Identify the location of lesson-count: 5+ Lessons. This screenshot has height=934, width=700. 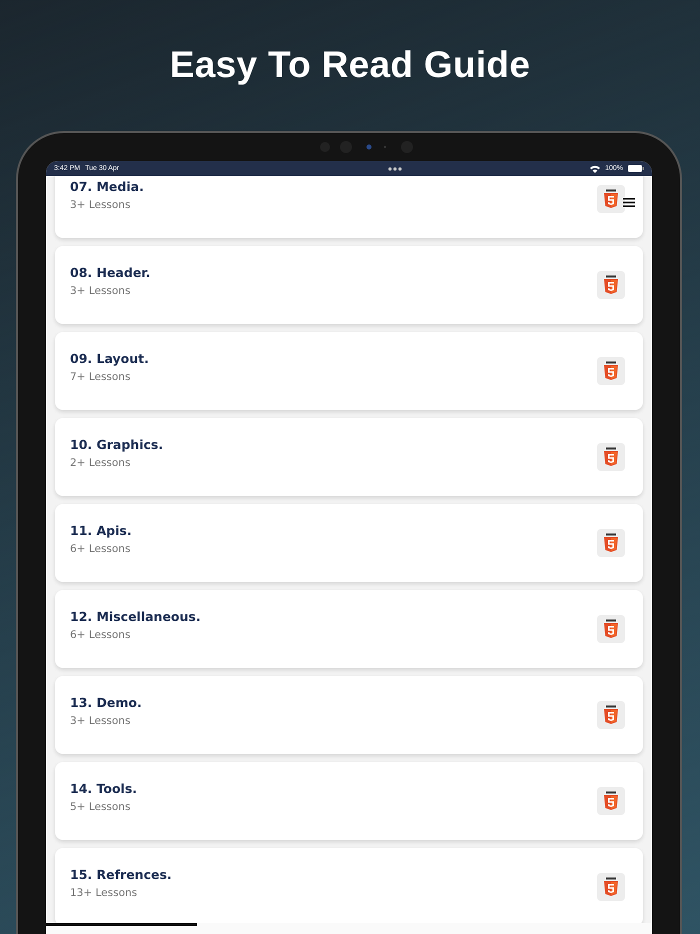
(101, 807).